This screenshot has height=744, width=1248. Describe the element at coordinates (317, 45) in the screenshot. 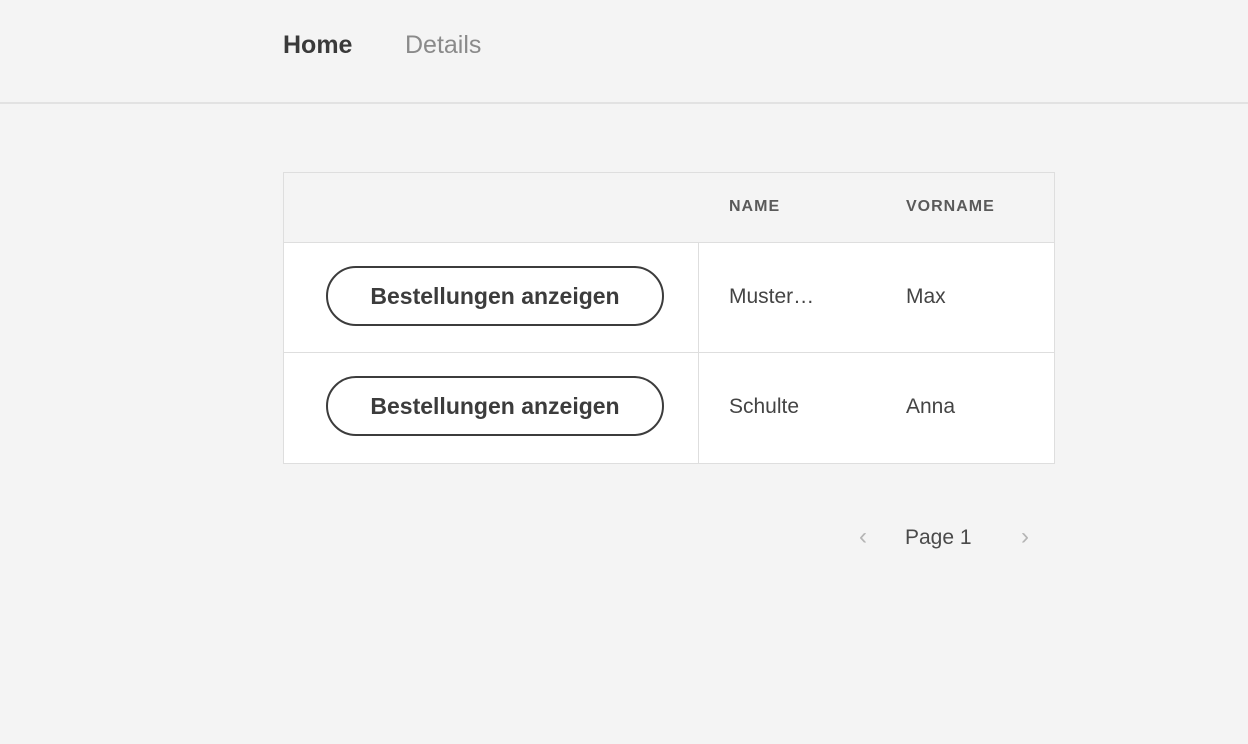

I see `tab-home: Home` at that location.